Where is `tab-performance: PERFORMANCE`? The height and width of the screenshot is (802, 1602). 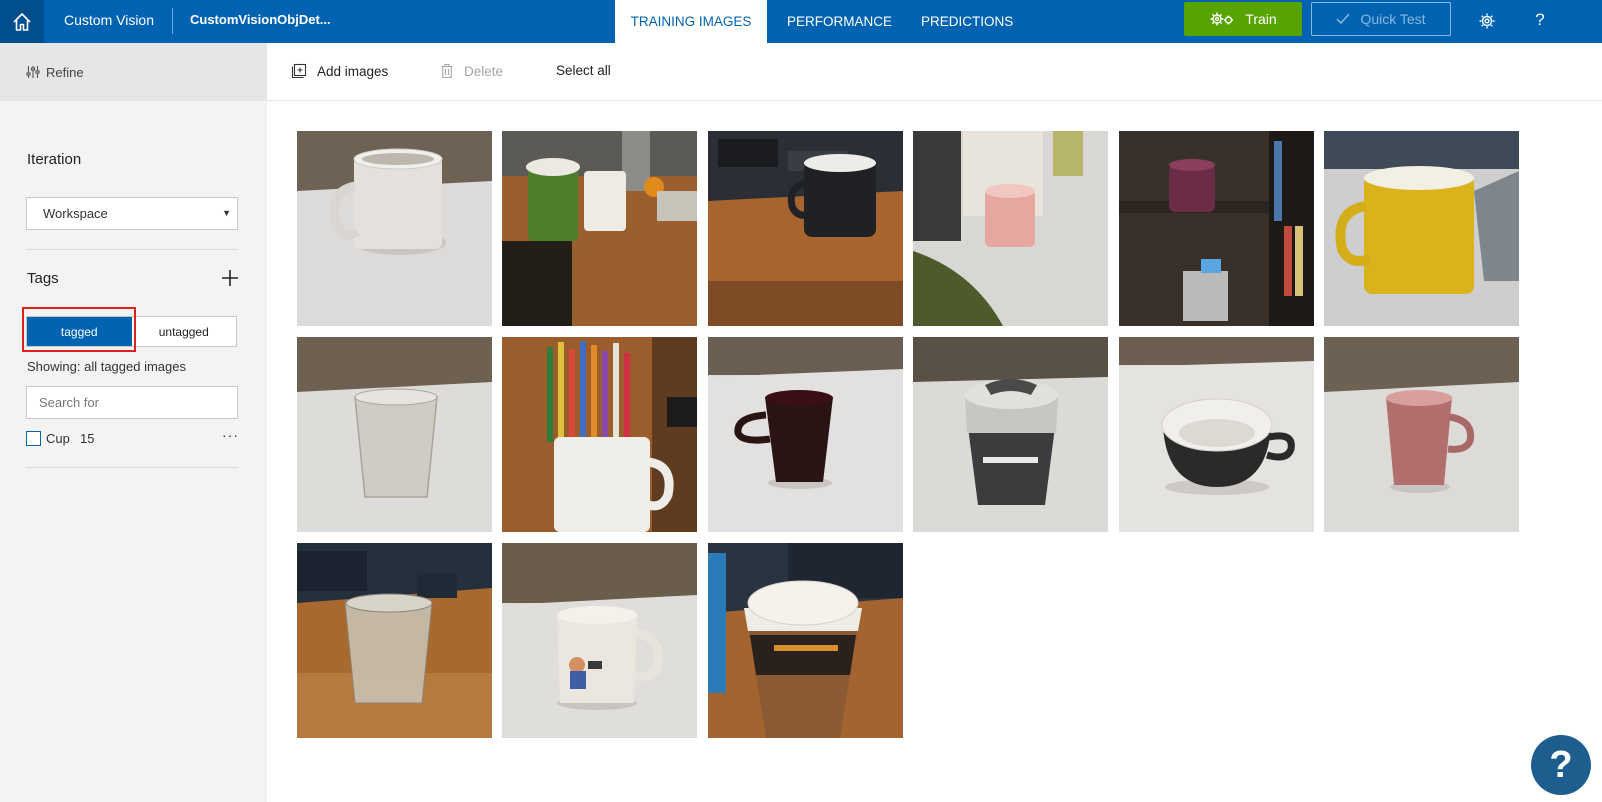
tab-performance: PERFORMANCE is located at coordinates (839, 21).